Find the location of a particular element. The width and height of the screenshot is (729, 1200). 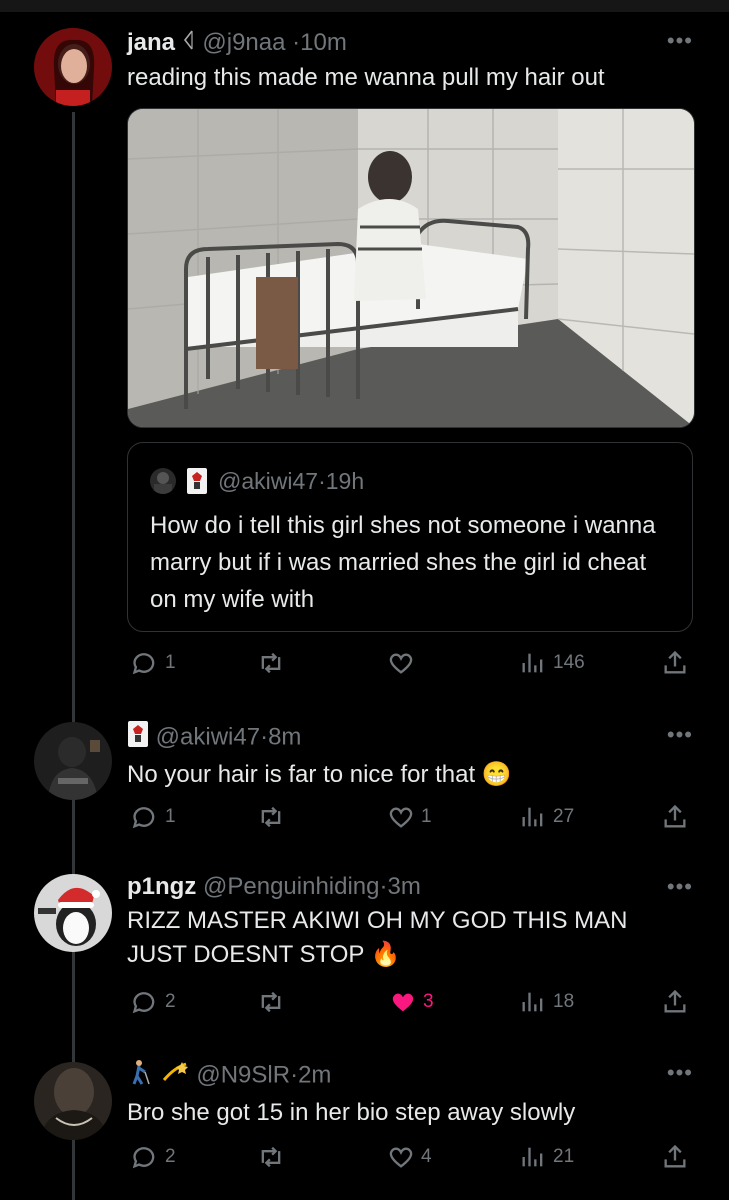

post-text-content: No your hair is far to nice for that is located at coordinates (301, 774).